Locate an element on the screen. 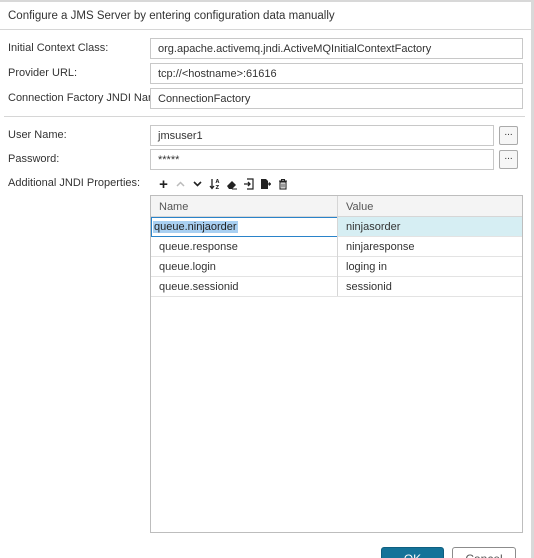 The image size is (534, 558). sort-icon: AZ is located at coordinates (214, 184).